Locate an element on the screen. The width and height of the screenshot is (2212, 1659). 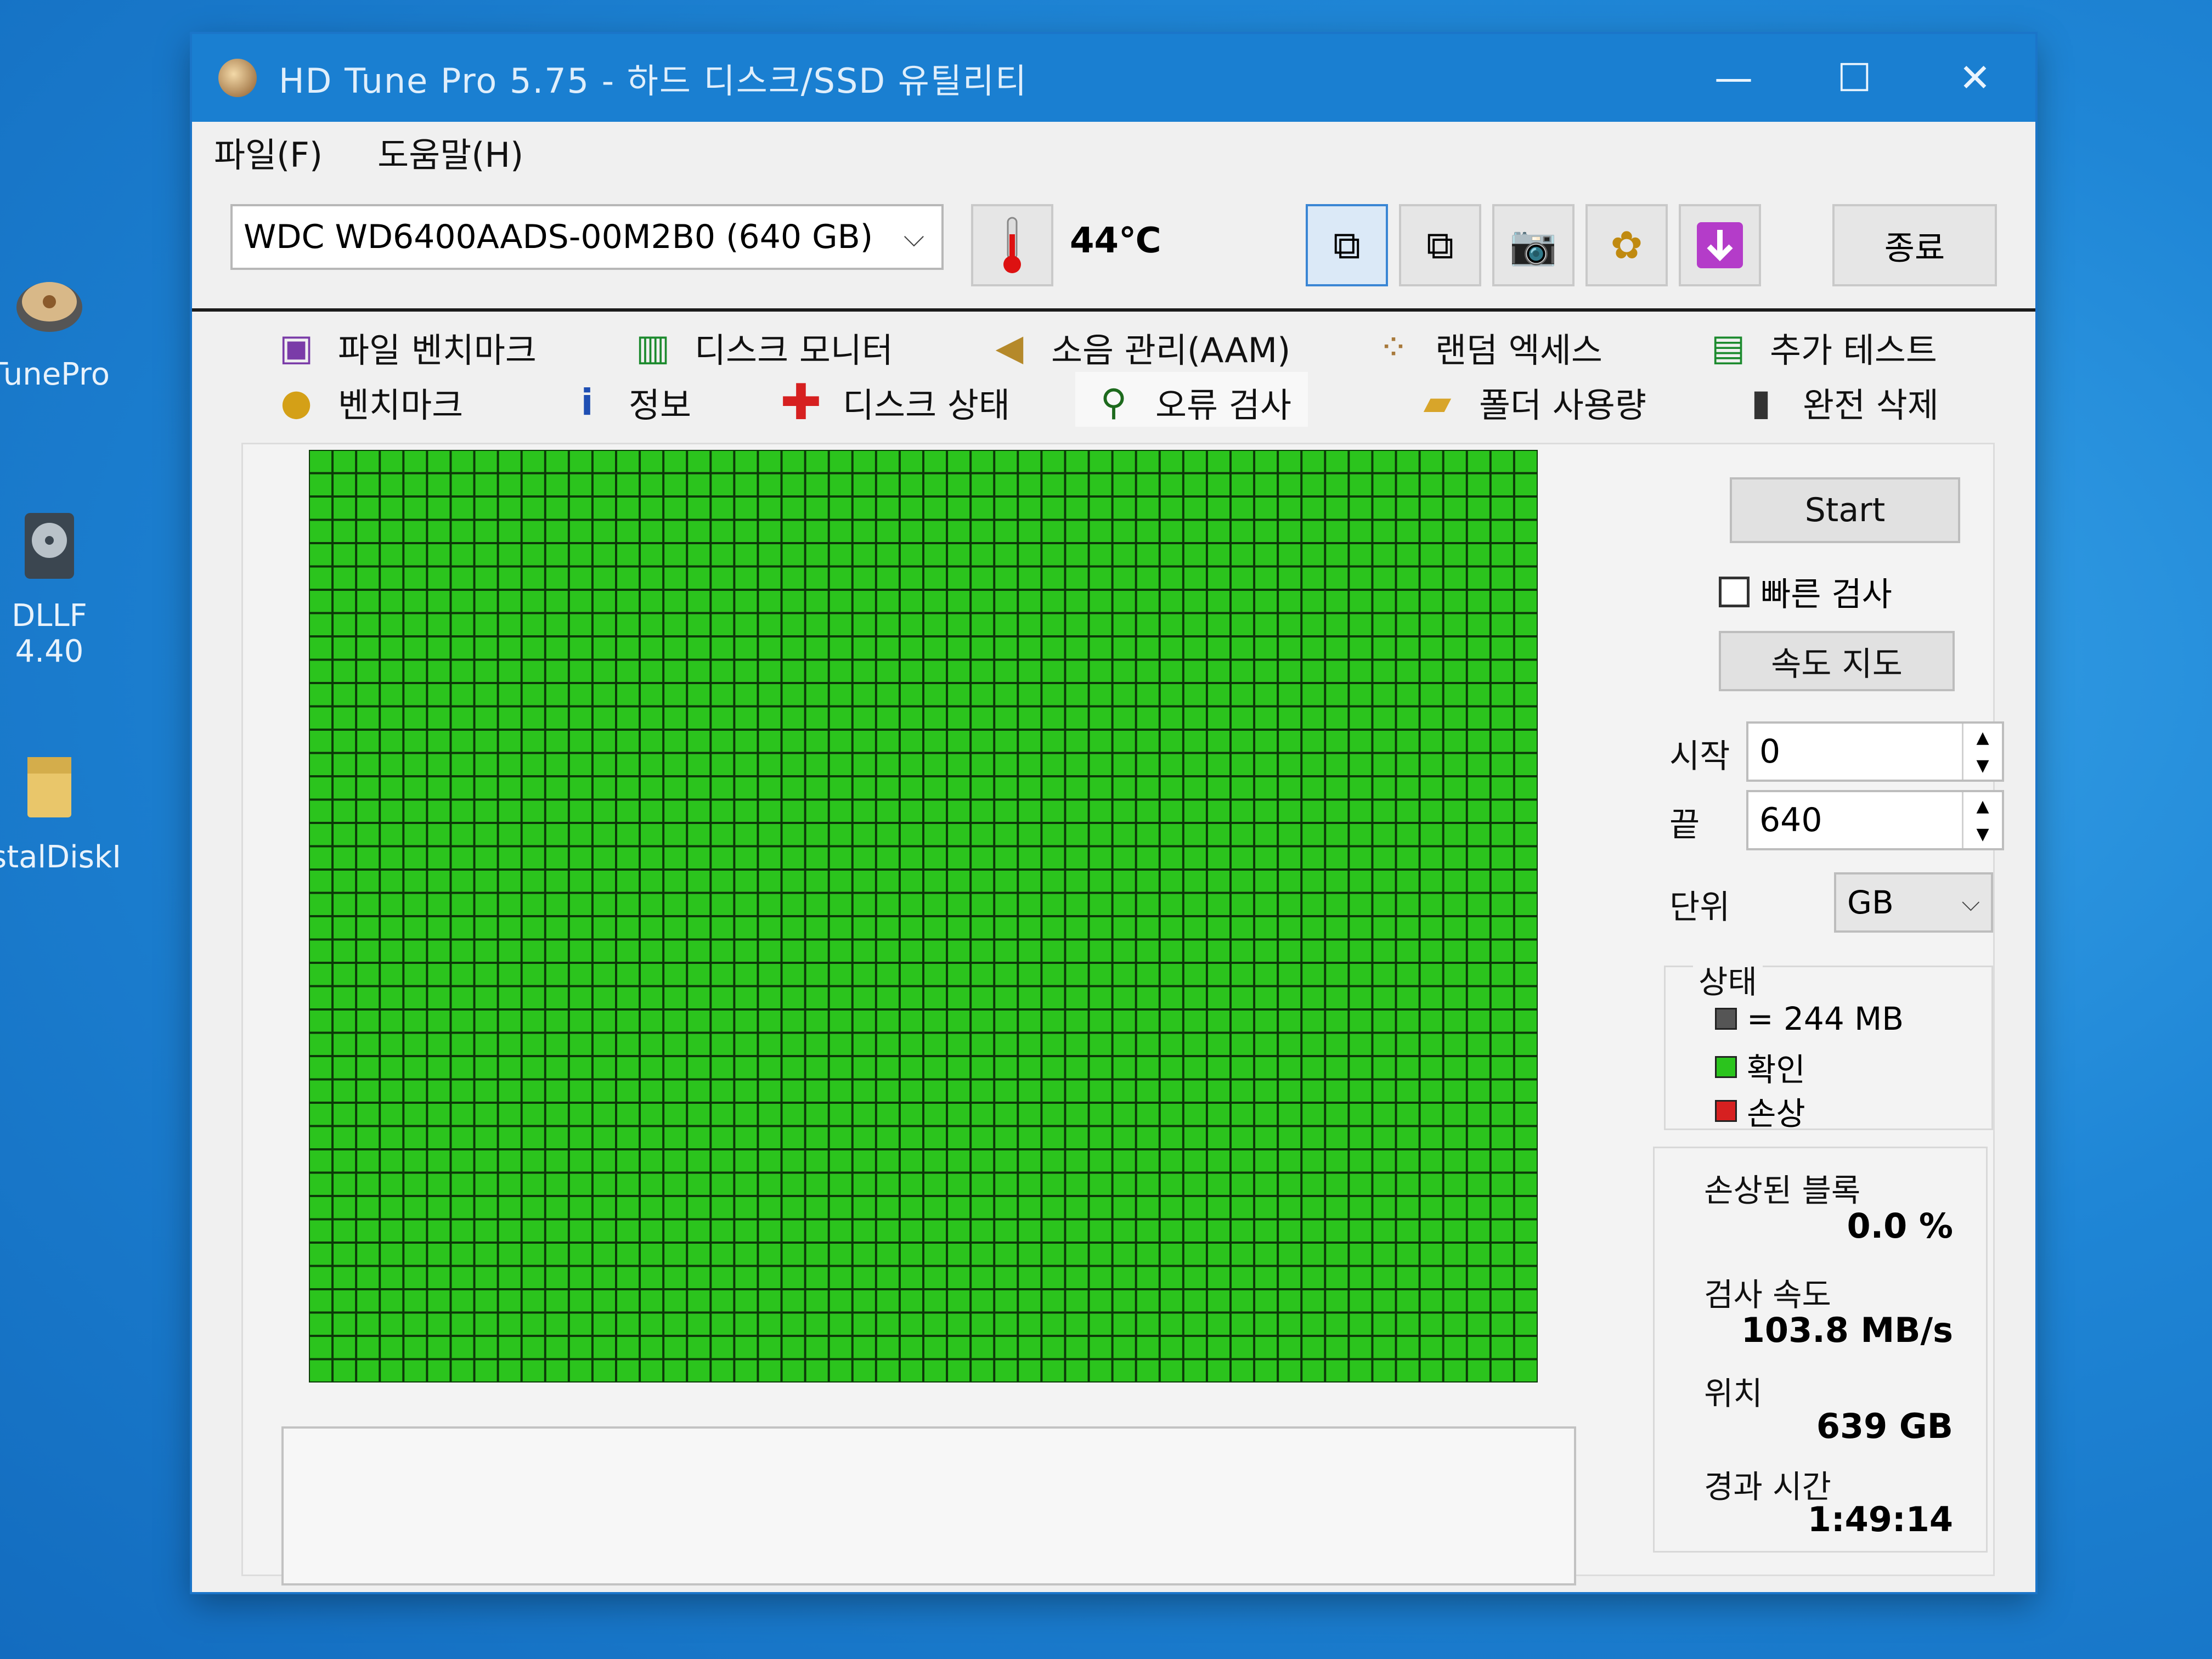
scan-speed-label: 검사 속도 is located at coordinates (1768, 1294).